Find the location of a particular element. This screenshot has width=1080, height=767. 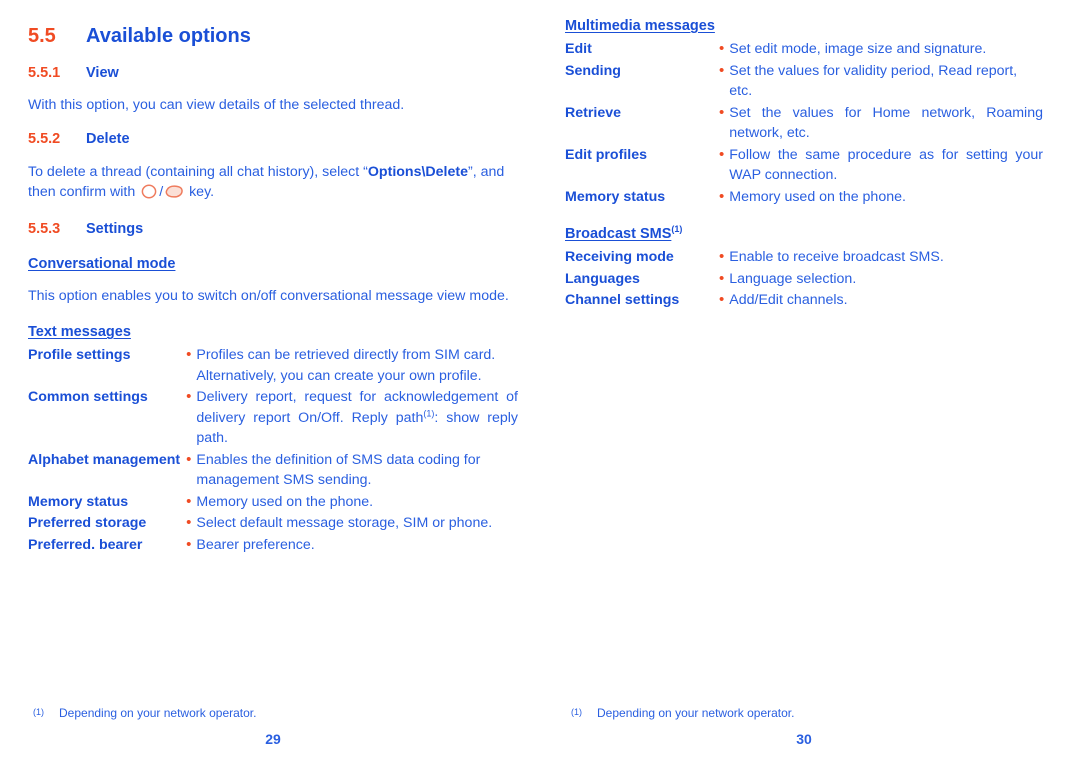

page-number-left: 29 is located at coordinates (273, 739).